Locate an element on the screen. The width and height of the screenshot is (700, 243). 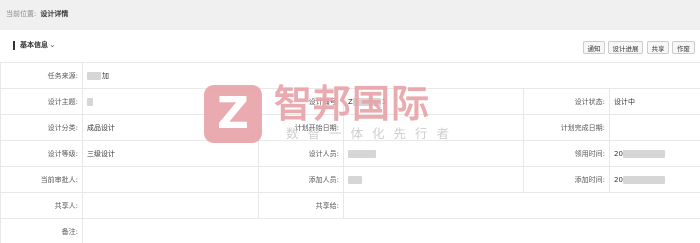
table-row: 设计等级: 三级设计 设计人员: 领用时间: 20 is located at coordinates (350, 153).